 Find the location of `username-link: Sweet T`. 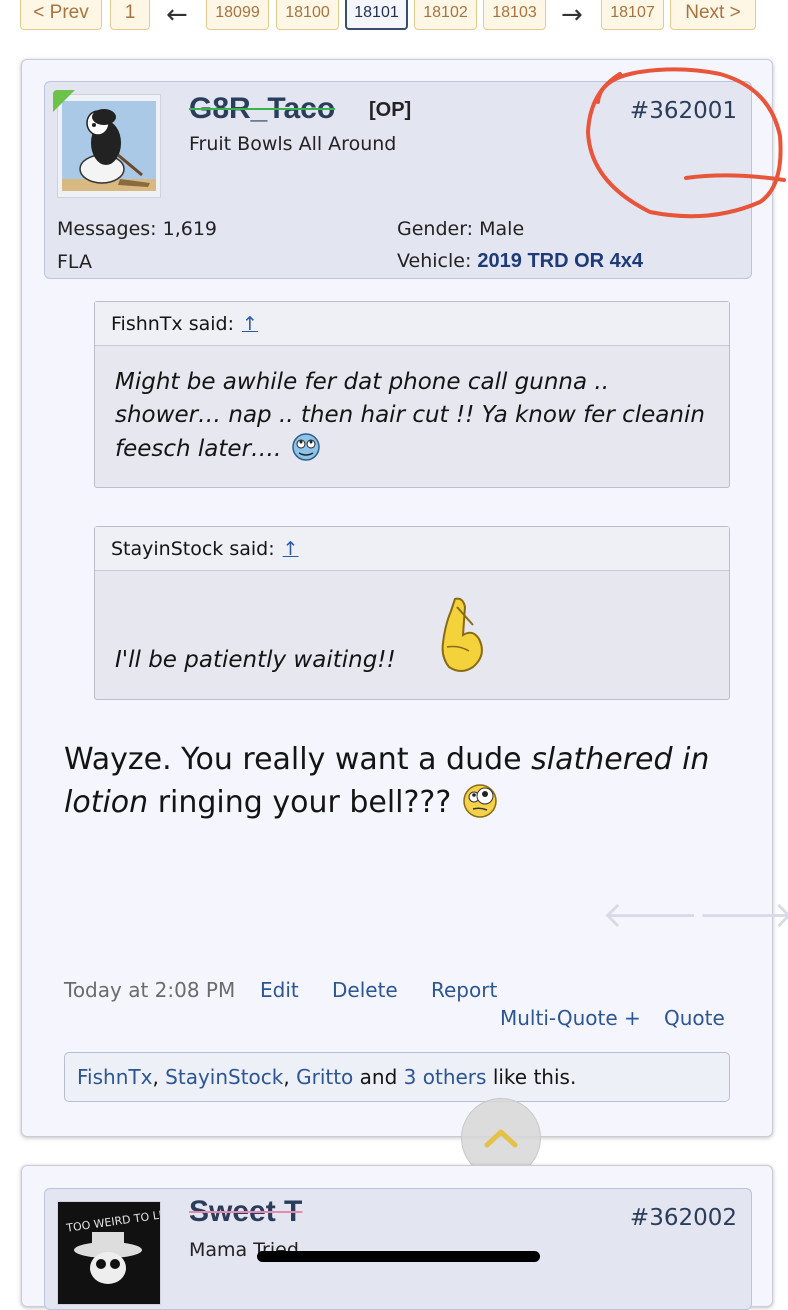

username-link: Sweet T is located at coordinates (245, 1212).